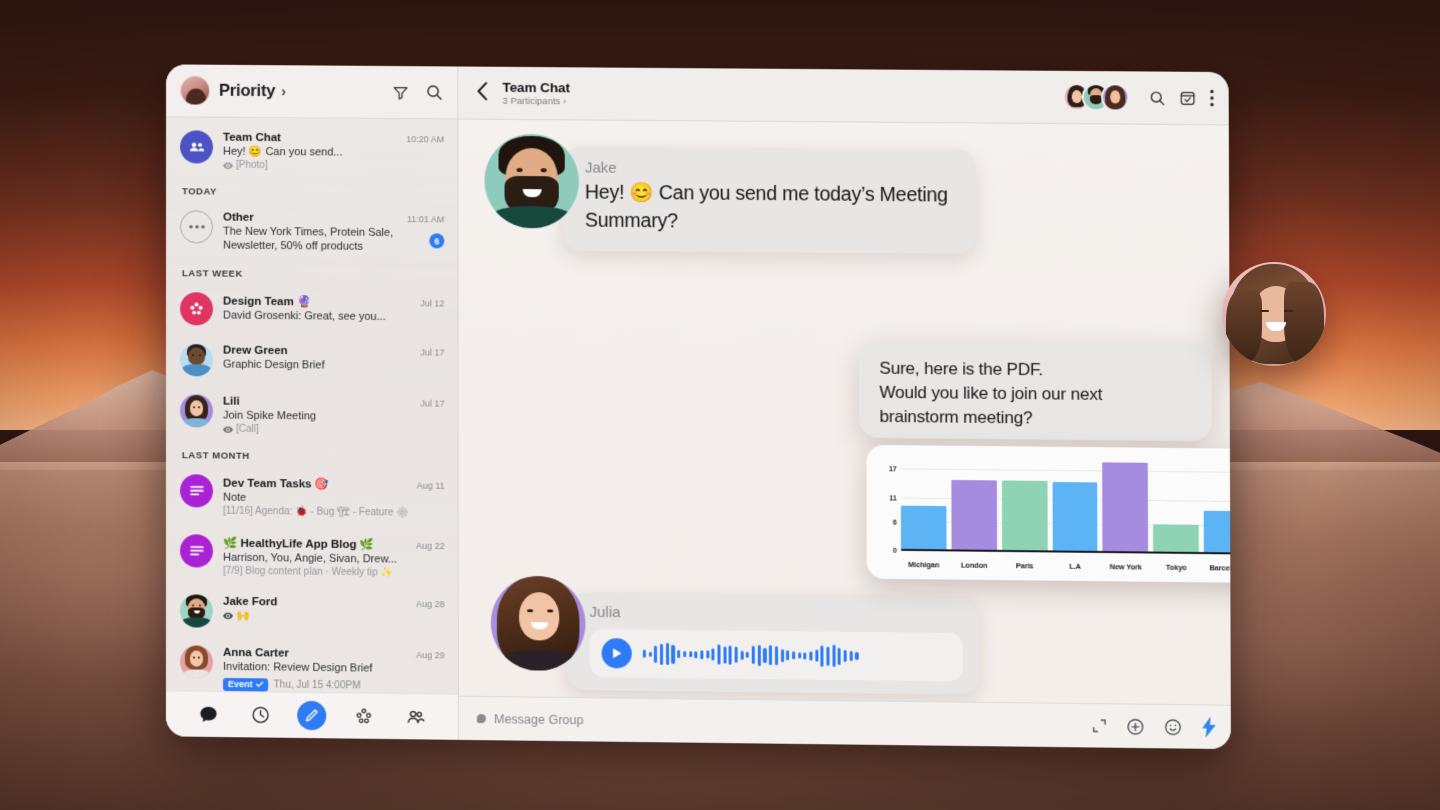  What do you see at coordinates (1274, 314) in the screenshot?
I see `floating-contact-avatar` at bounding box center [1274, 314].